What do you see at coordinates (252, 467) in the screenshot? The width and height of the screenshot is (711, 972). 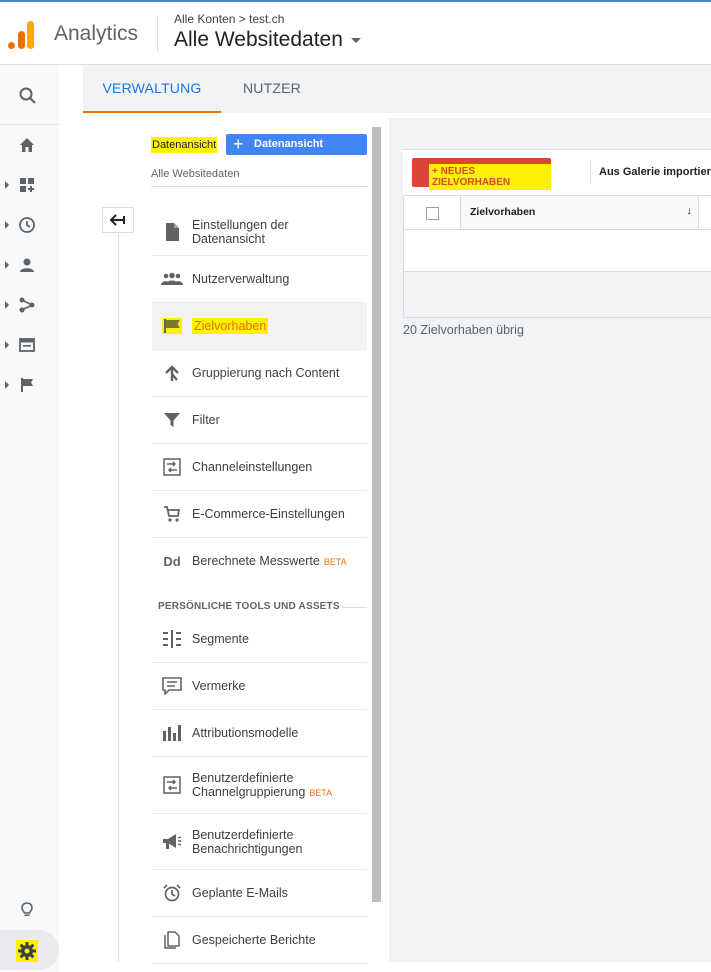 I see `menu-label: Channeleinstellungen` at bounding box center [252, 467].